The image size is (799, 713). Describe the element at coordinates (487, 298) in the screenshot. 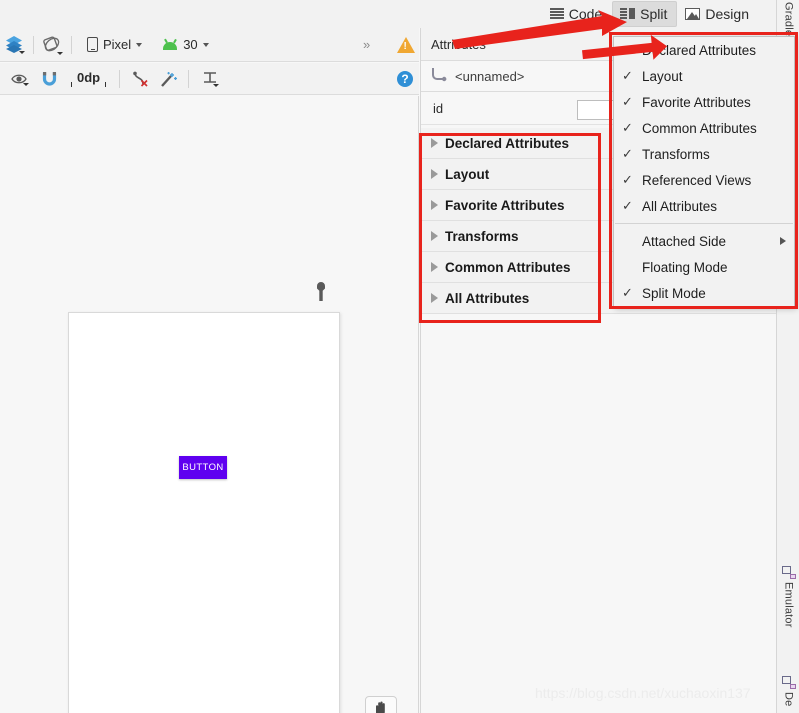

I see `section-label: All Attributes` at that location.